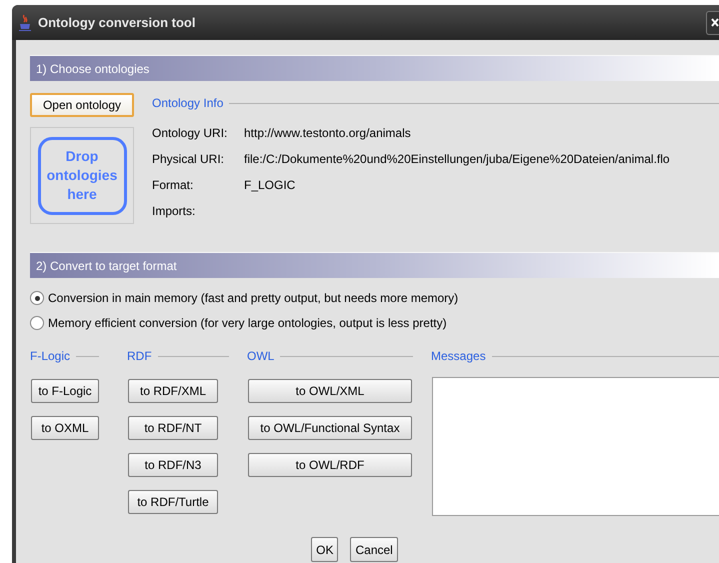 The height and width of the screenshot is (563, 719). Describe the element at coordinates (50, 356) in the screenshot. I see `group-title: F-Logic` at that location.